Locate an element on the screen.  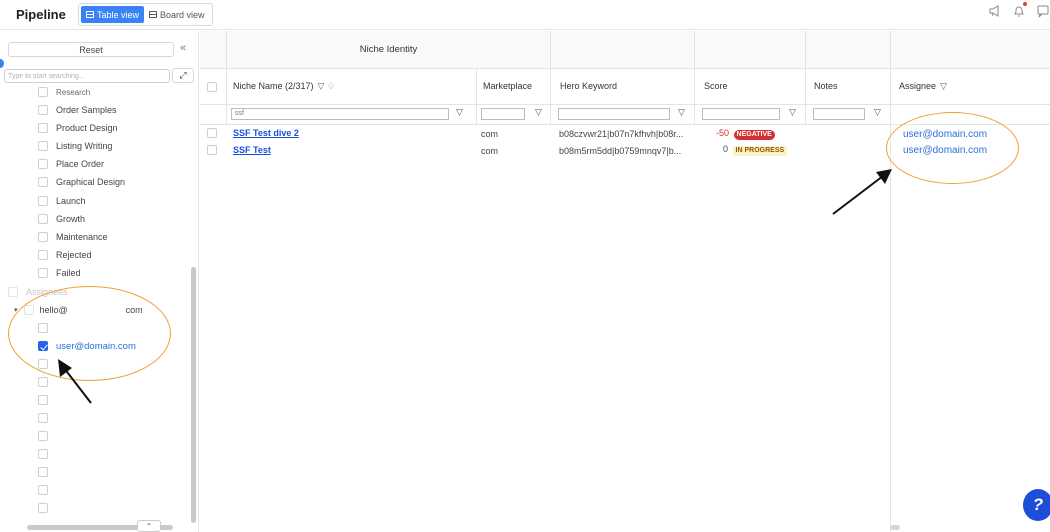
sidebar-vertical-scrollbar is located at coordinates (193, 395).